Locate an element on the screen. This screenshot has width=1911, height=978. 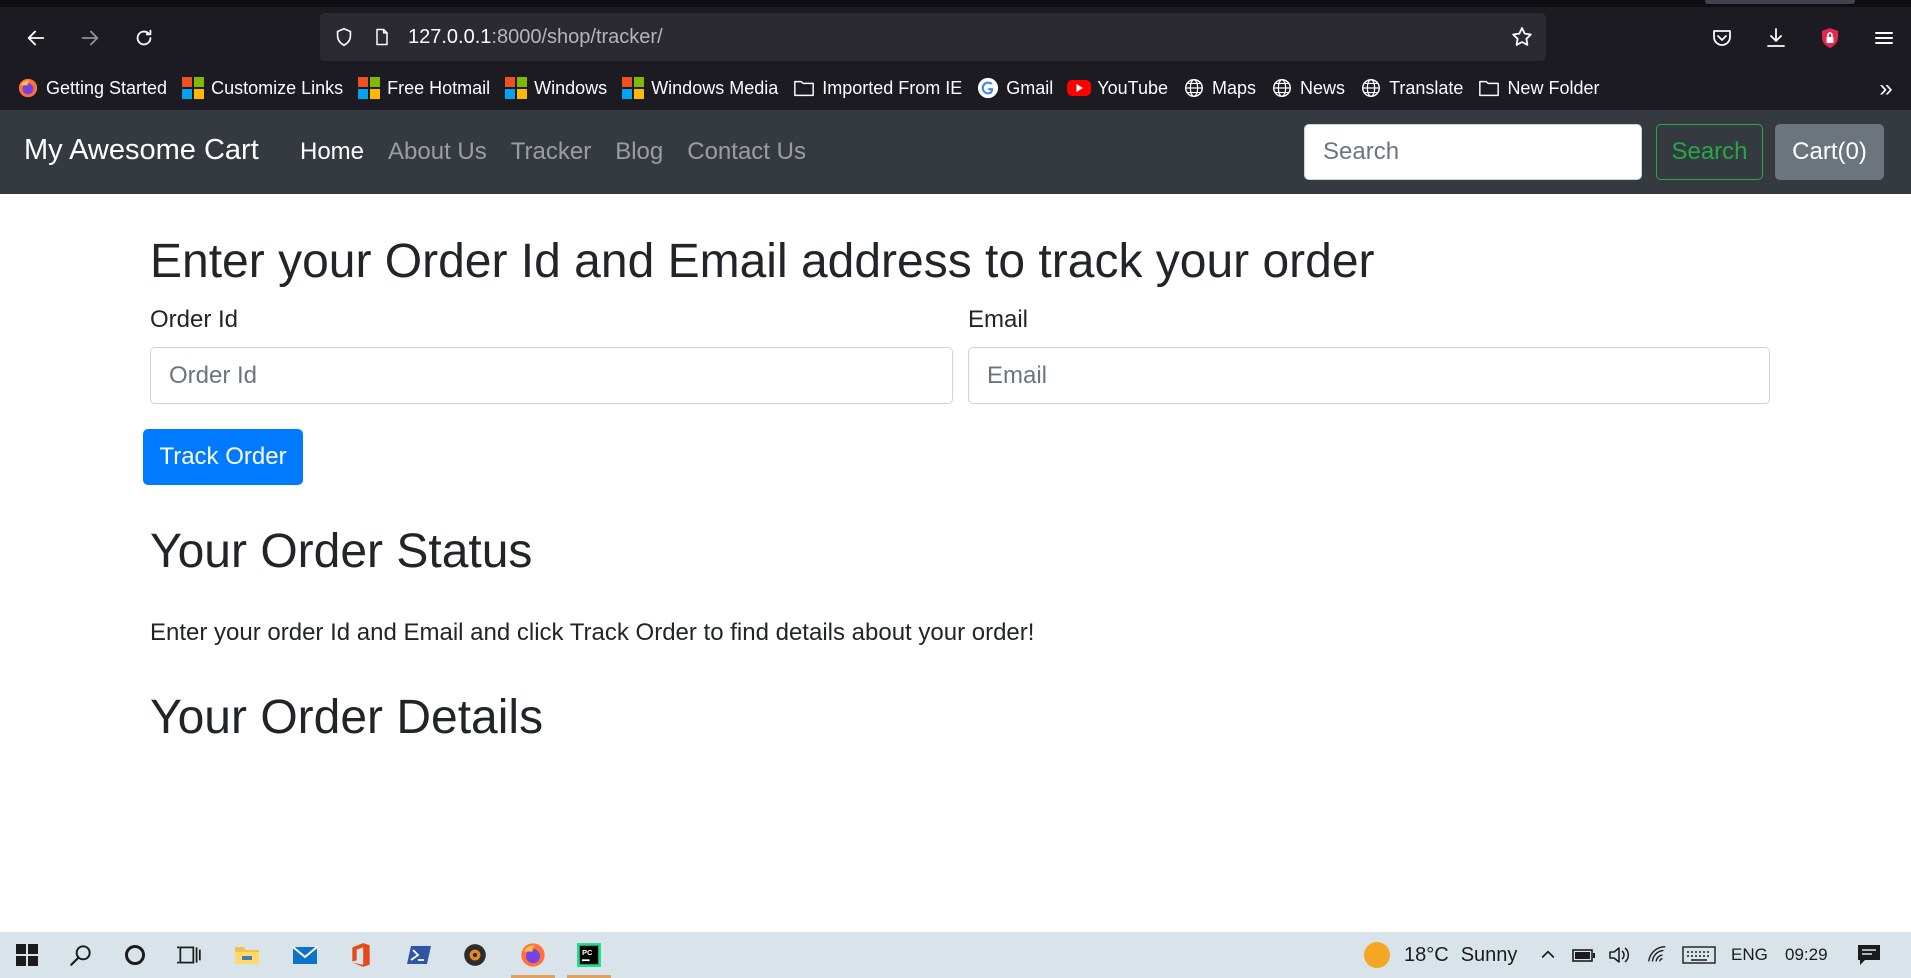
chevron-up-icon is located at coordinates (1548, 955).